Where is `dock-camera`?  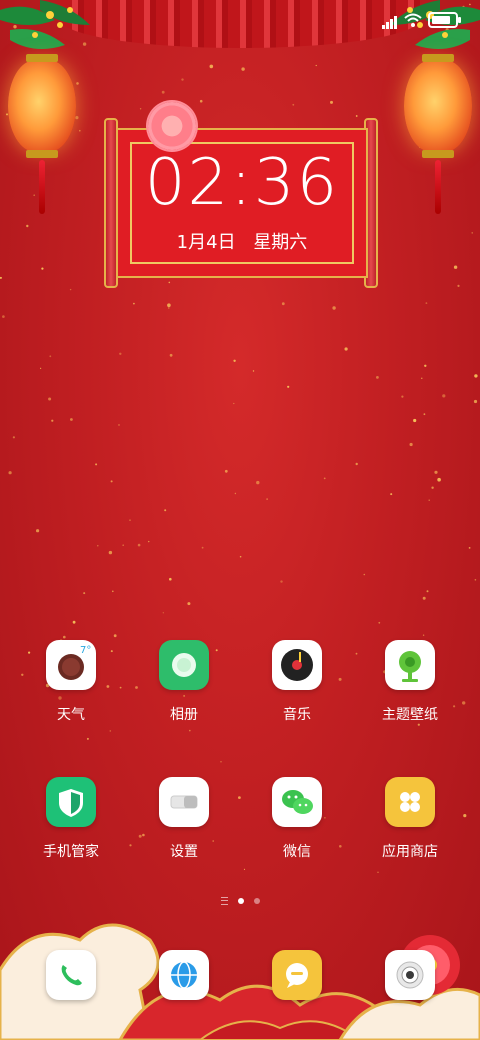
dock-camera is located at coordinates (410, 975).